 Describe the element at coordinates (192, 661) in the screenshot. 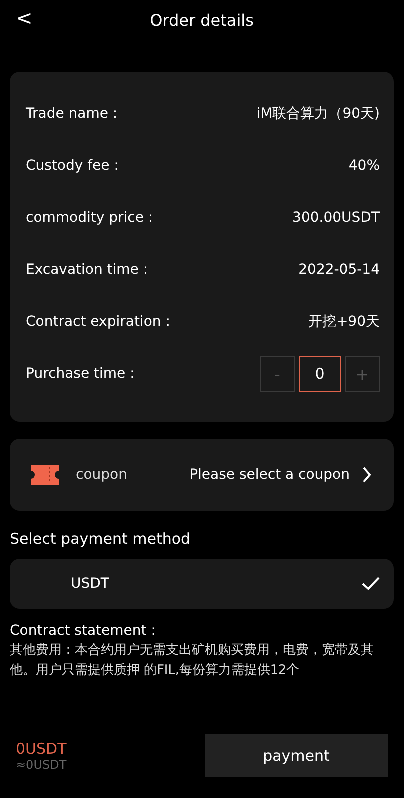

I see `statement-text: 其他费用：本合约用户无需支出矿机购买费用，电费，宽带及其他。用户只需提供质押 的FIL,每份算力需提供12个` at that location.